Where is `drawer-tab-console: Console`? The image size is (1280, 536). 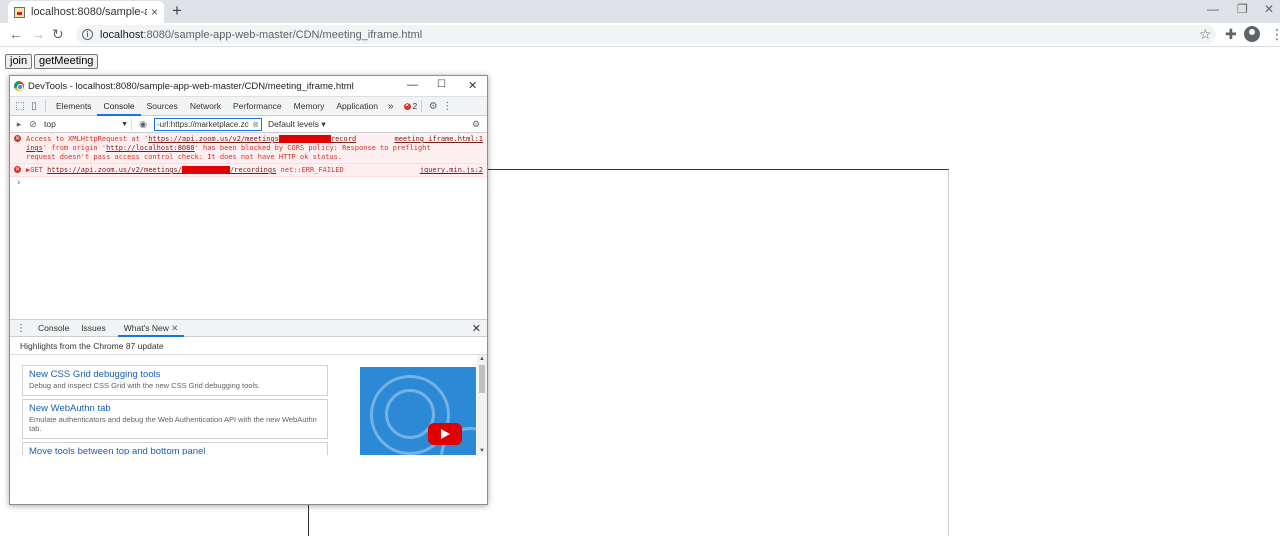 drawer-tab-console: Console is located at coordinates (53, 328).